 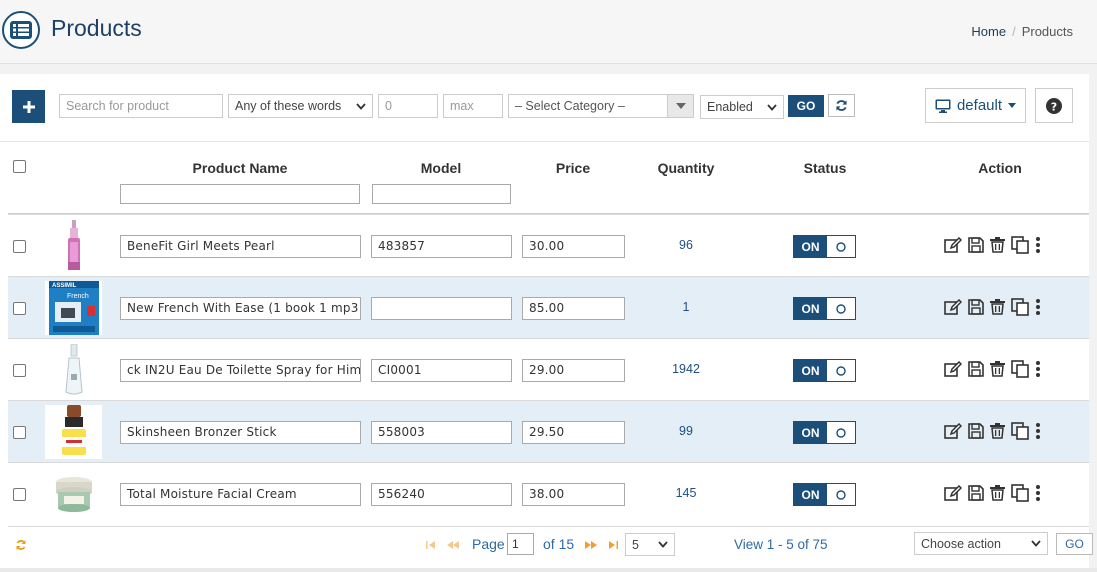 I want to click on model-input: 556240, so click(x=441, y=494).